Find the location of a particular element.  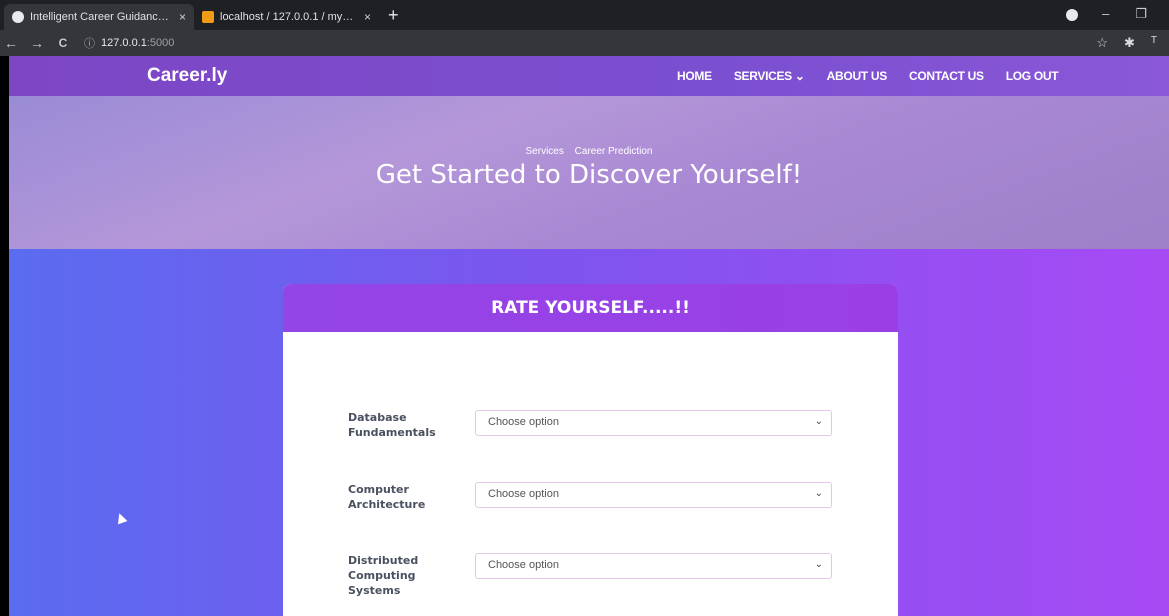

minimize-icon: – is located at coordinates (1105, 14).